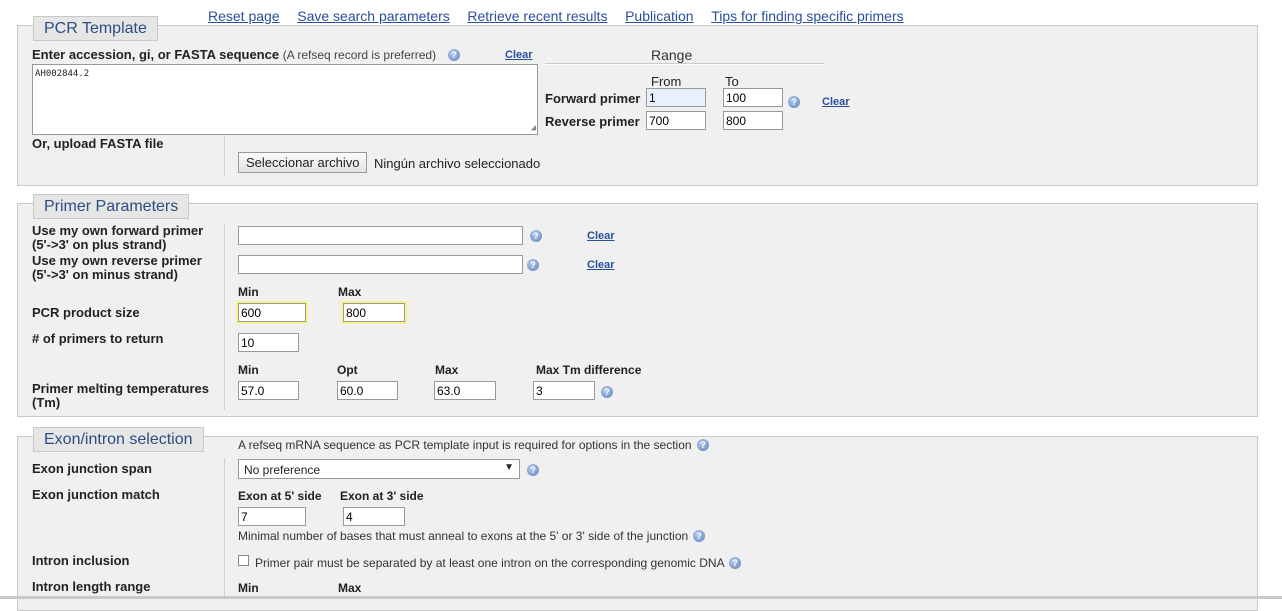 This screenshot has width=1282, height=611. What do you see at coordinates (121, 388) in the screenshot?
I see `tm-label-1: Primer melting temperatures` at bounding box center [121, 388].